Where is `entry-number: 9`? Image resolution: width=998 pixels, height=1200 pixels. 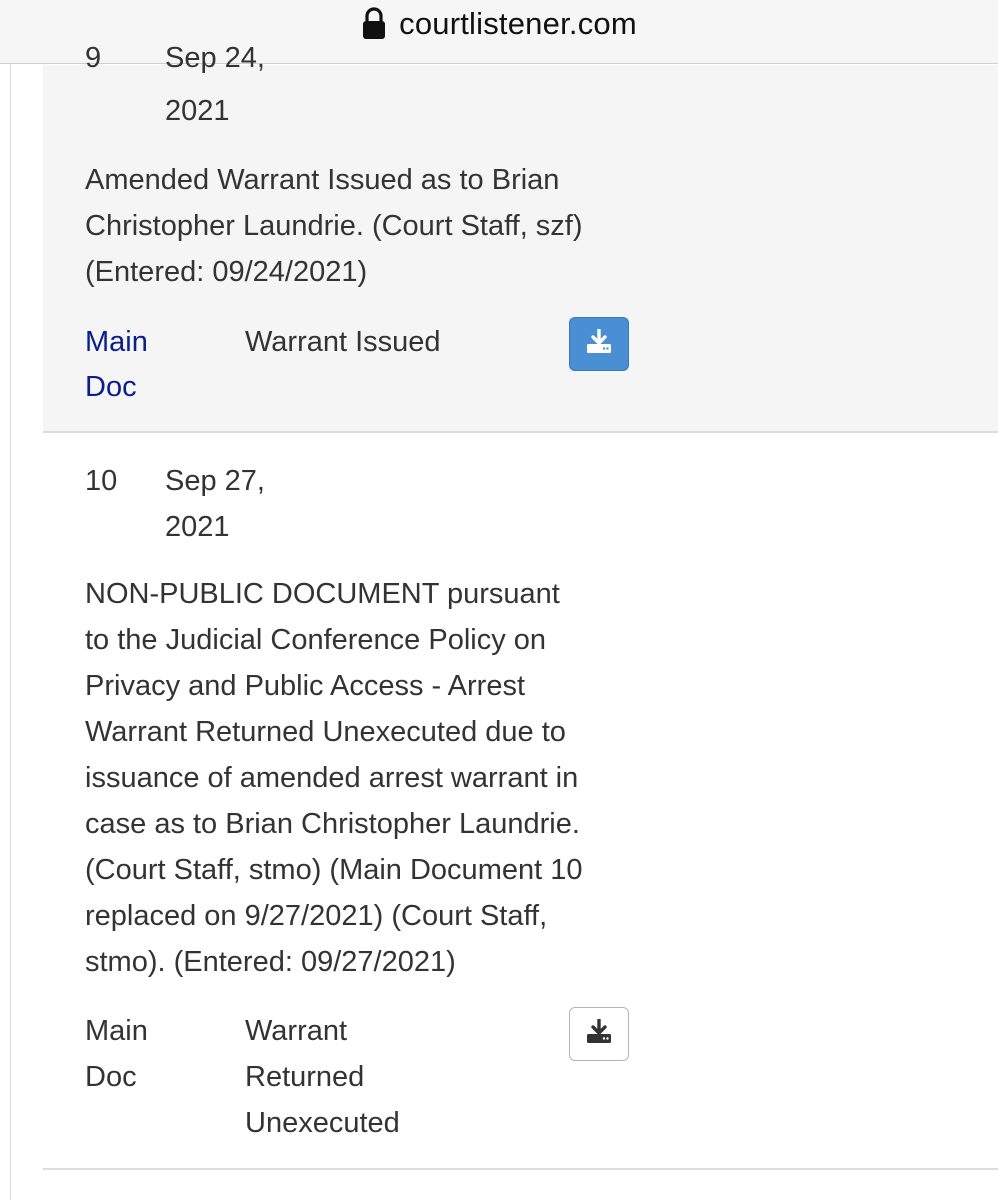
entry-number: 9 is located at coordinates (93, 58).